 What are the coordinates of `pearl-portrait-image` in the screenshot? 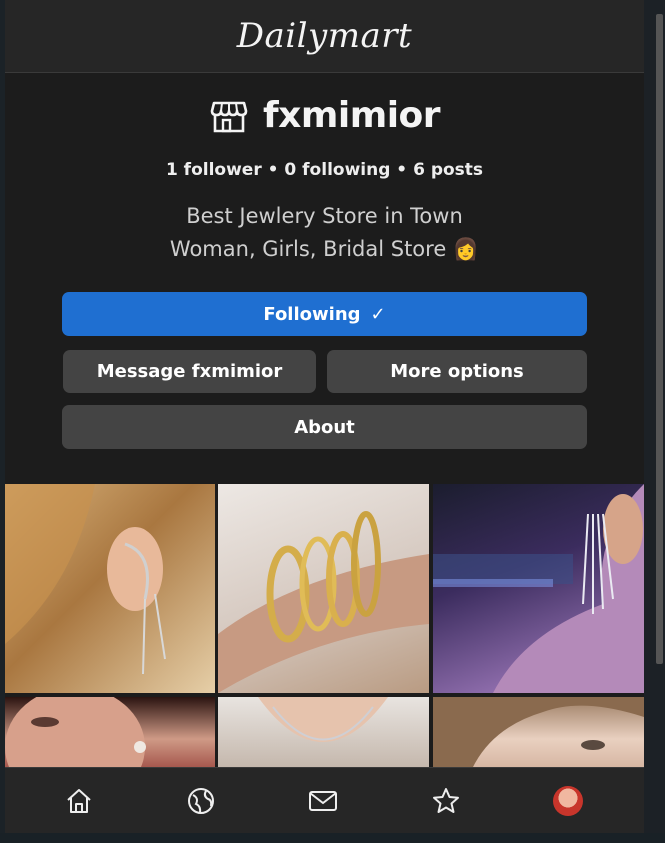 It's located at (75, 732).